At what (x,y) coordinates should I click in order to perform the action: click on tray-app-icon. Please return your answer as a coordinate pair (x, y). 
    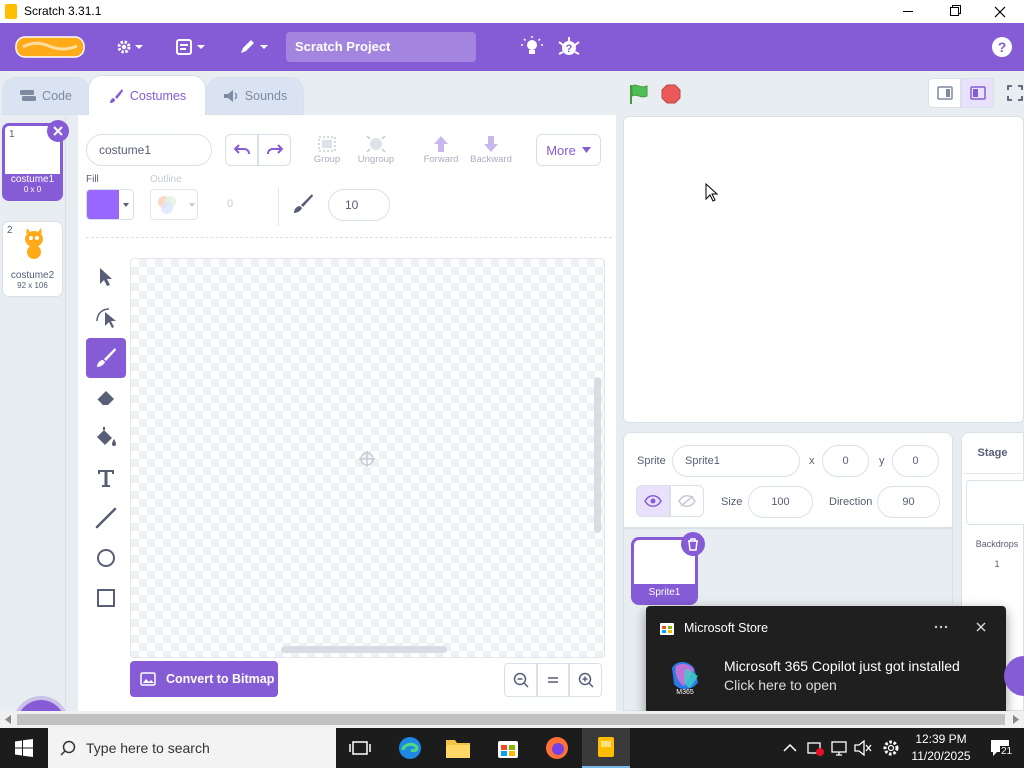
    Looking at the image, I should click on (815, 748).